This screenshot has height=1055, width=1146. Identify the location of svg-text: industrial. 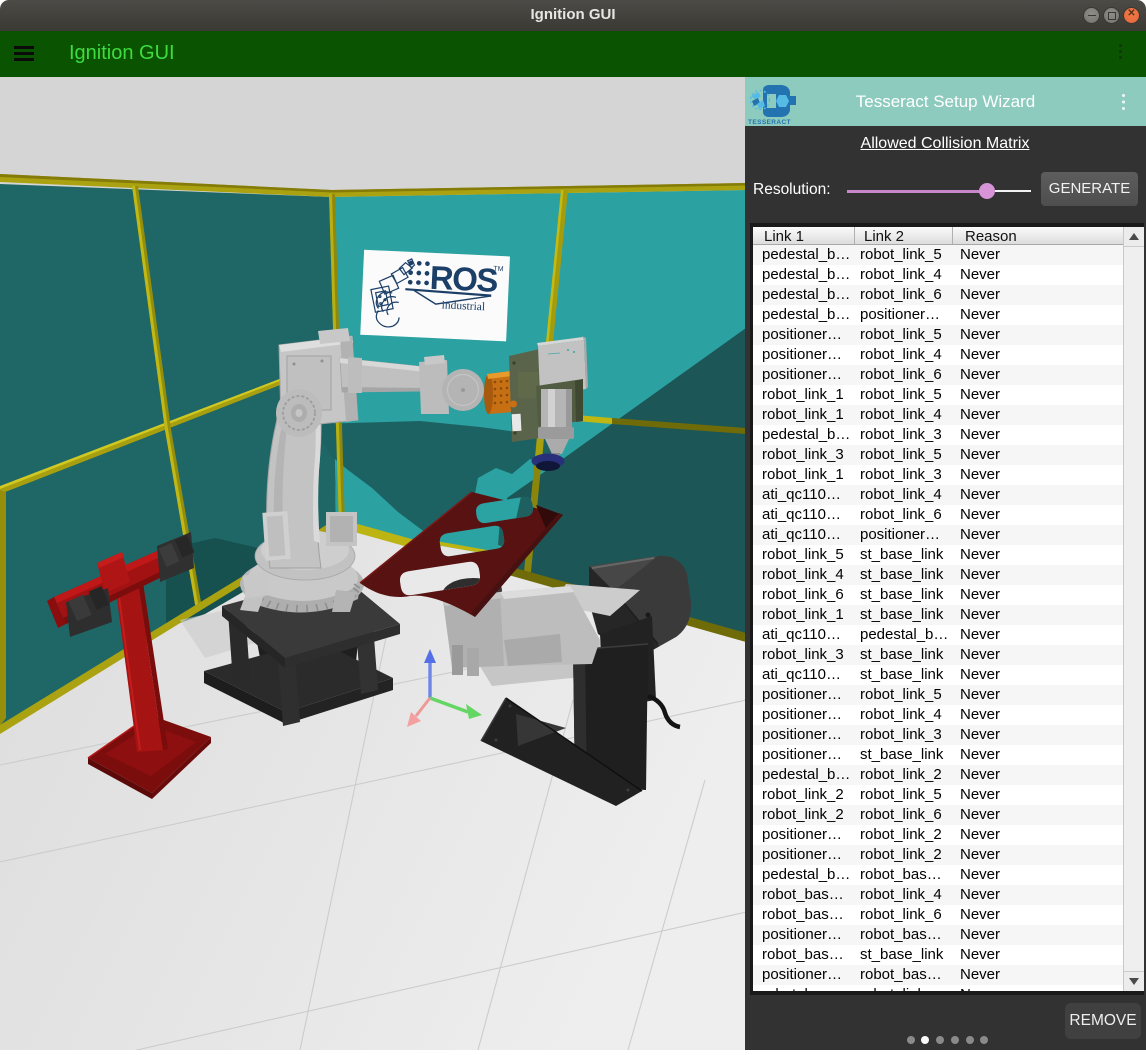
(463, 306).